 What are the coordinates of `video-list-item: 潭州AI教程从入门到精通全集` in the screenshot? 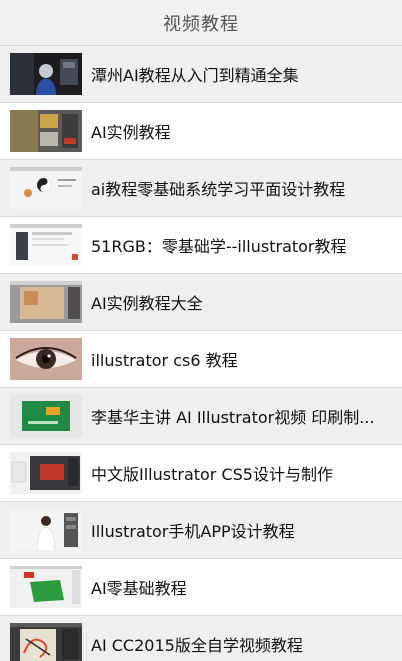 It's located at (201, 74).